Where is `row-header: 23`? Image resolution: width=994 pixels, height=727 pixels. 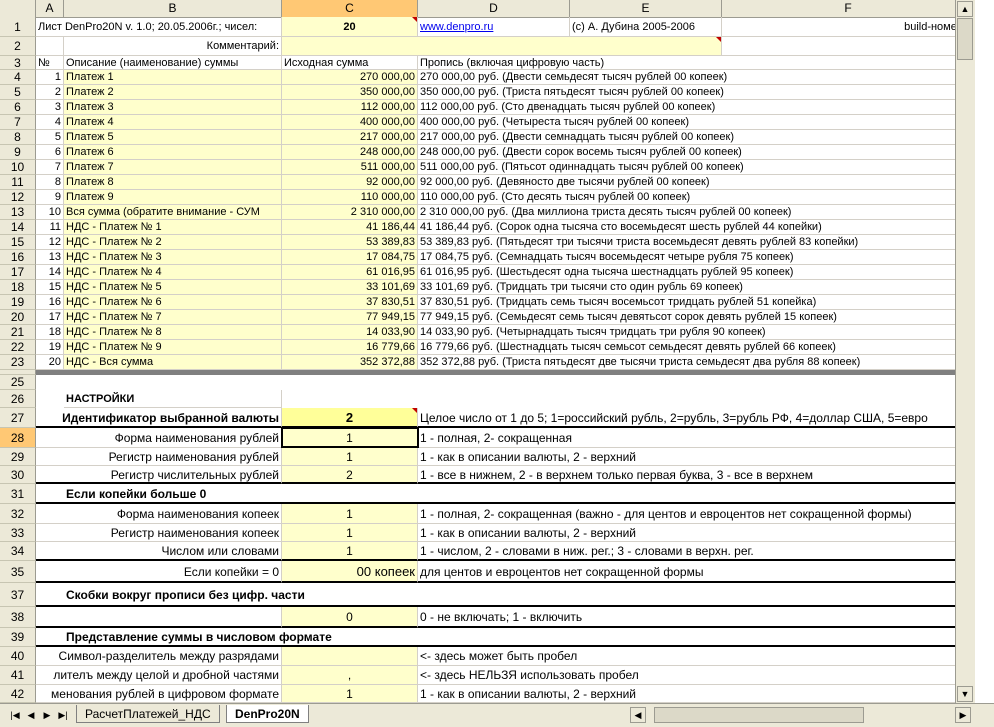
row-header: 23 is located at coordinates (18, 362).